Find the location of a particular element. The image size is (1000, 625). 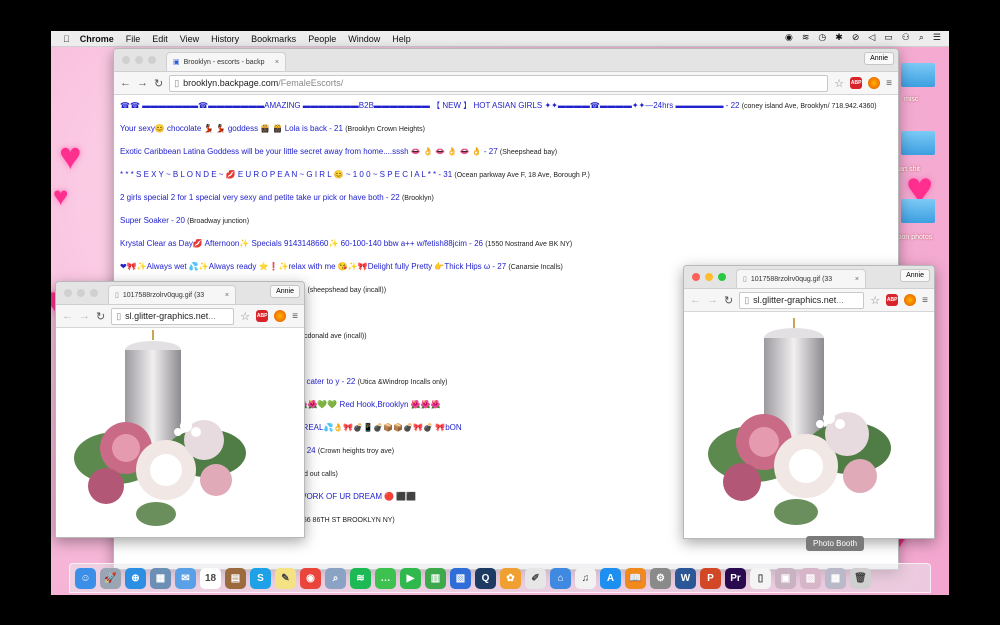

numbers-icon: ▥ is located at coordinates (435, 578).